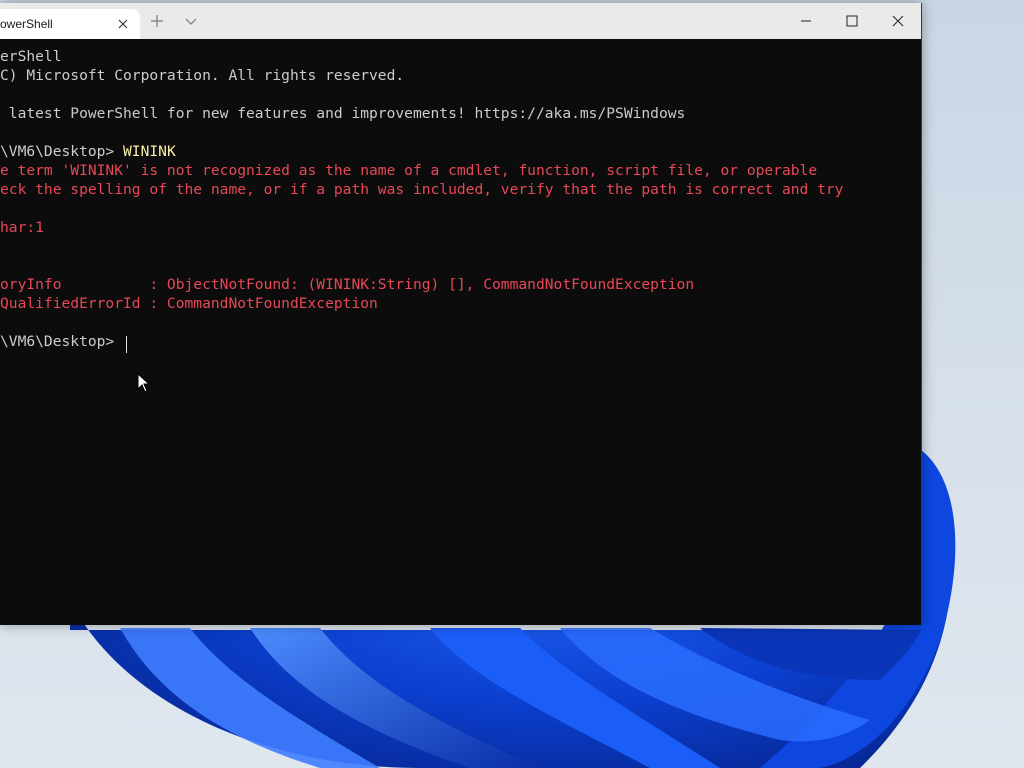 This screenshot has height=768, width=1024. I want to click on minimize-icon, so click(806, 21).